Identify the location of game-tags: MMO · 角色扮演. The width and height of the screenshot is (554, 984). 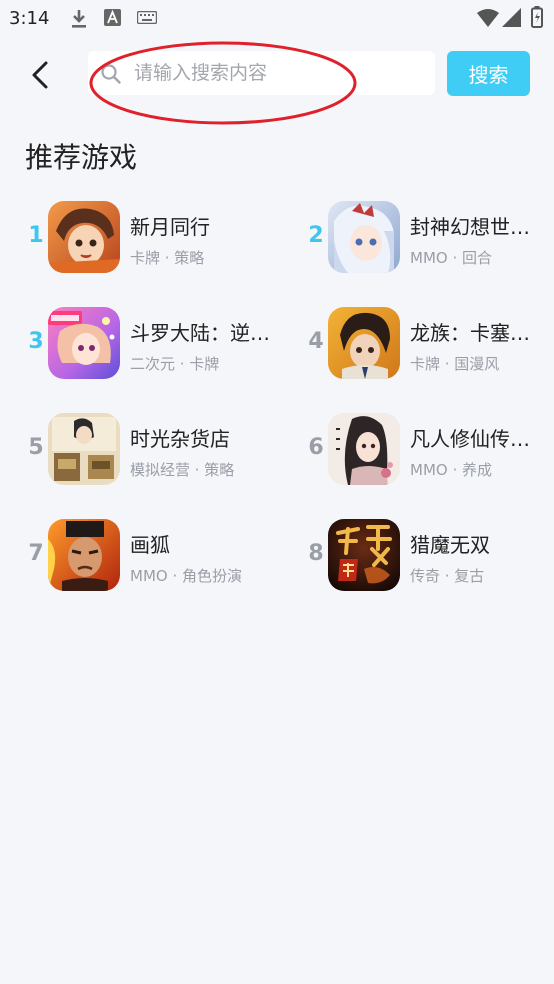
(186, 576).